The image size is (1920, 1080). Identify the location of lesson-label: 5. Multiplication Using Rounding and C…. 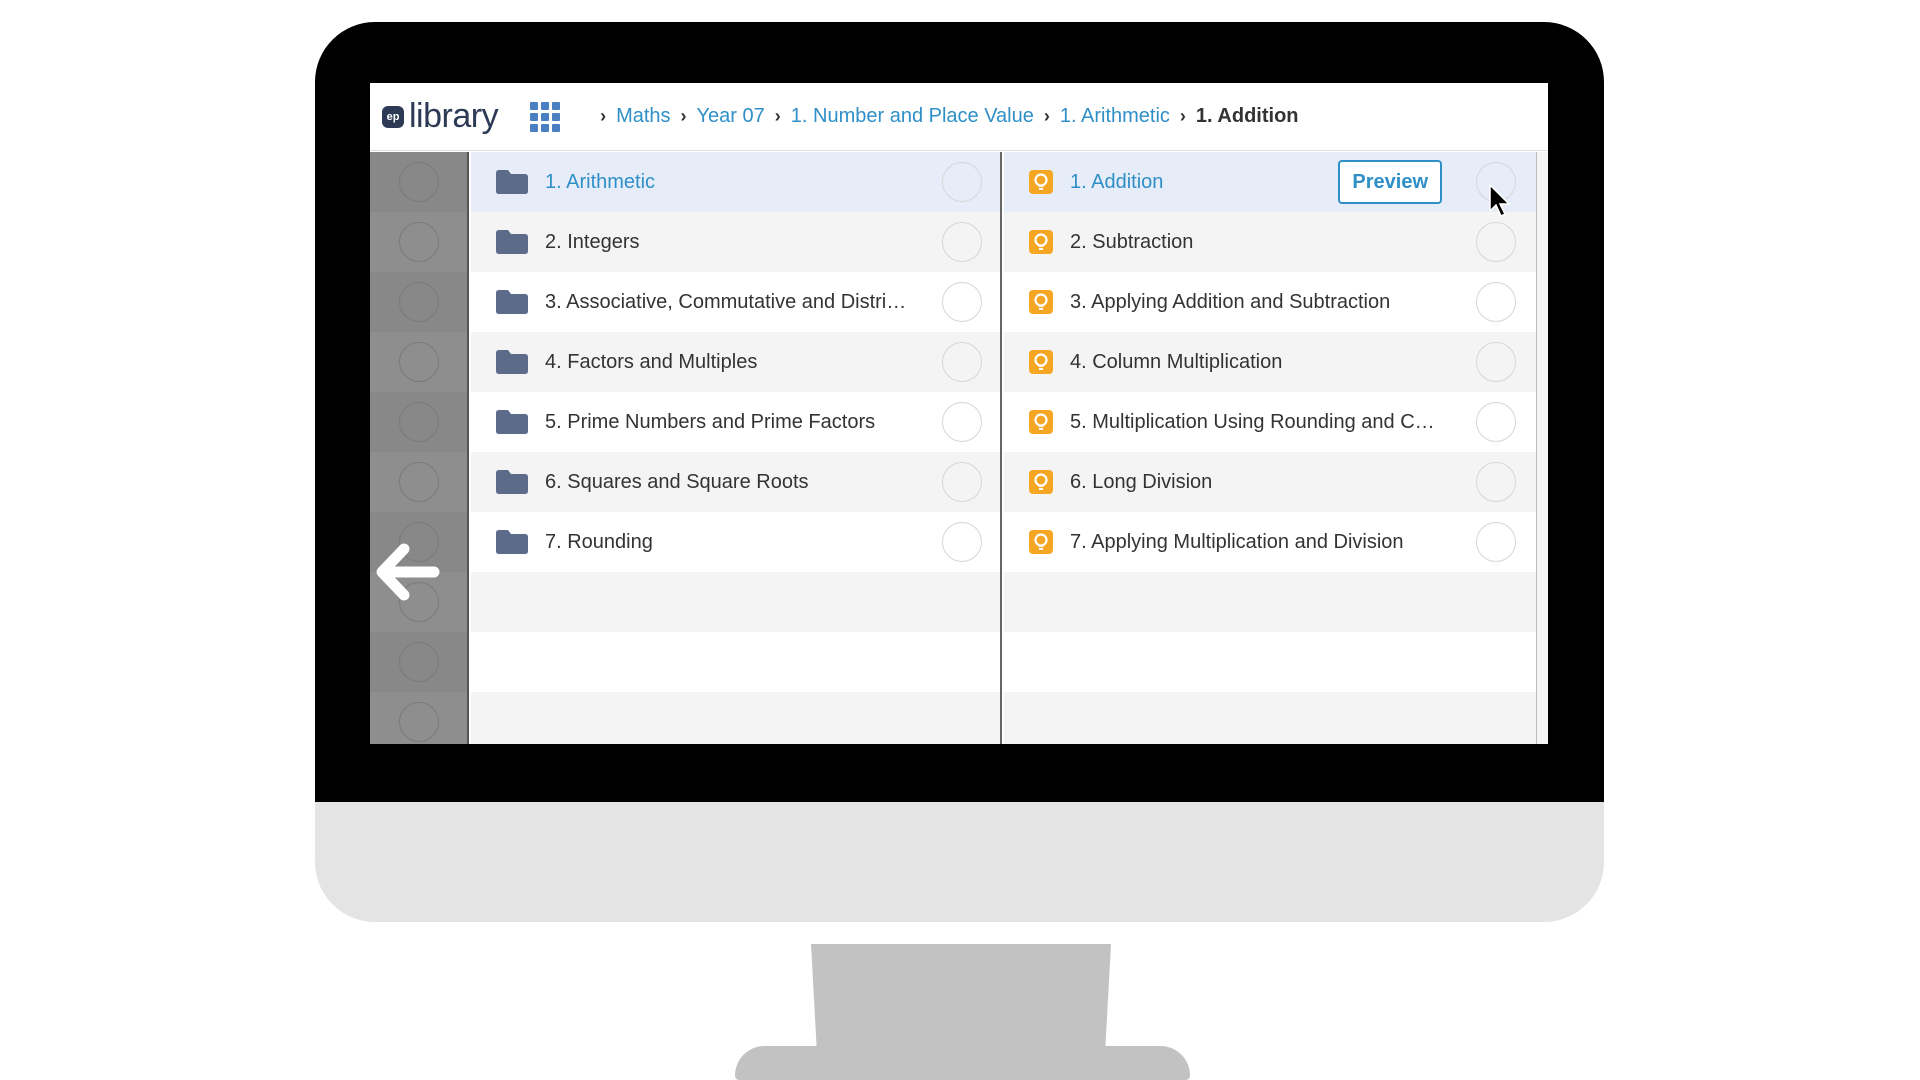
(1252, 421).